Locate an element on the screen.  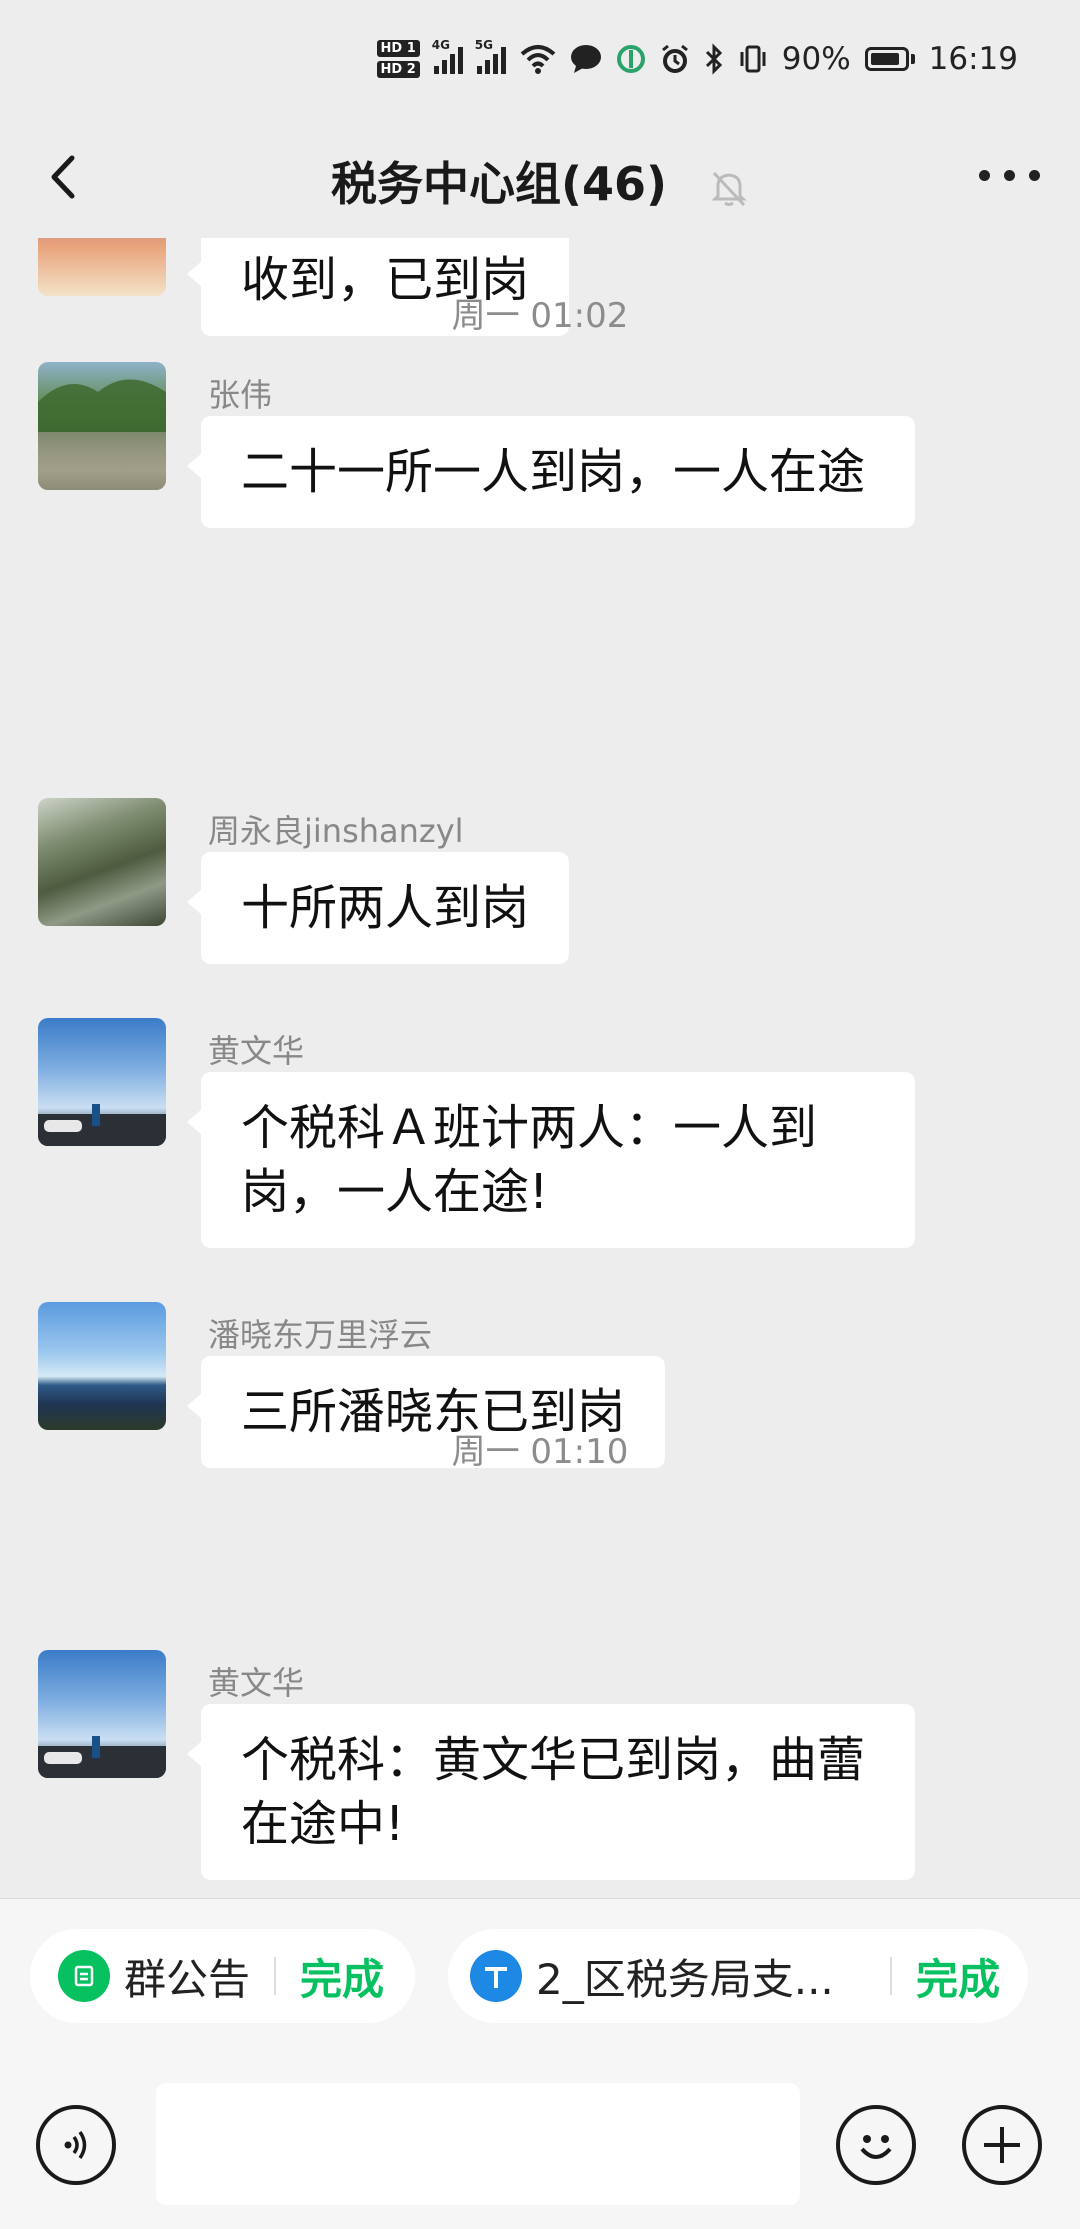
announcement-icon is located at coordinates (84, 1976).